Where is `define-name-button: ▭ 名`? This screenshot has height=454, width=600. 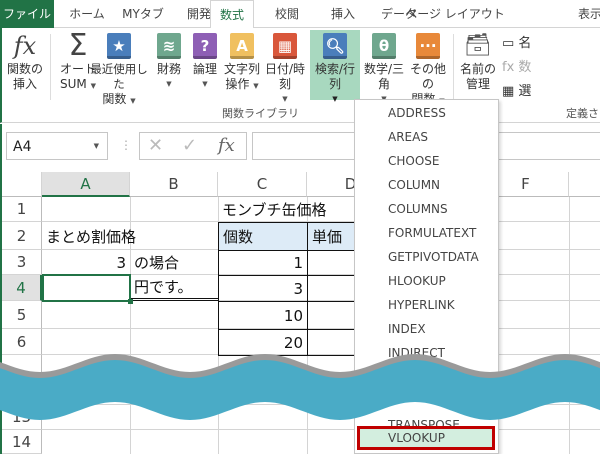
define-name-button: ▭ 名 is located at coordinates (516, 44).